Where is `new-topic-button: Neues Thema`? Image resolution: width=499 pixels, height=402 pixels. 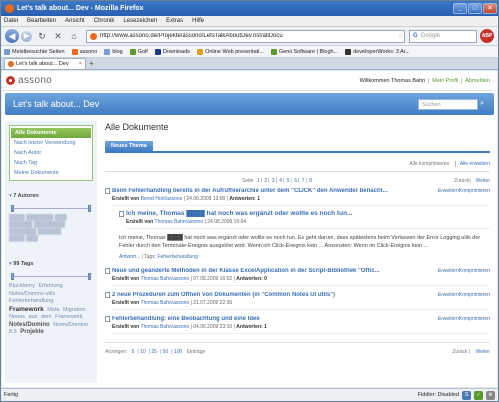 new-topic-button: Neues Thema is located at coordinates (129, 146).